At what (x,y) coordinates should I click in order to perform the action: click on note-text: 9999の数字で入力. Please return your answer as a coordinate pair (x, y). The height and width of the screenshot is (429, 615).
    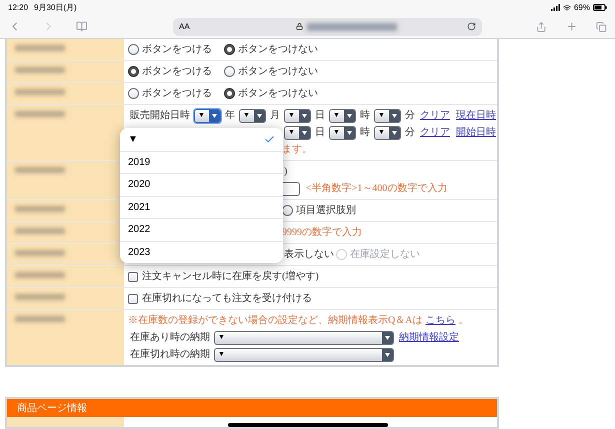
    Looking at the image, I should click on (322, 233).